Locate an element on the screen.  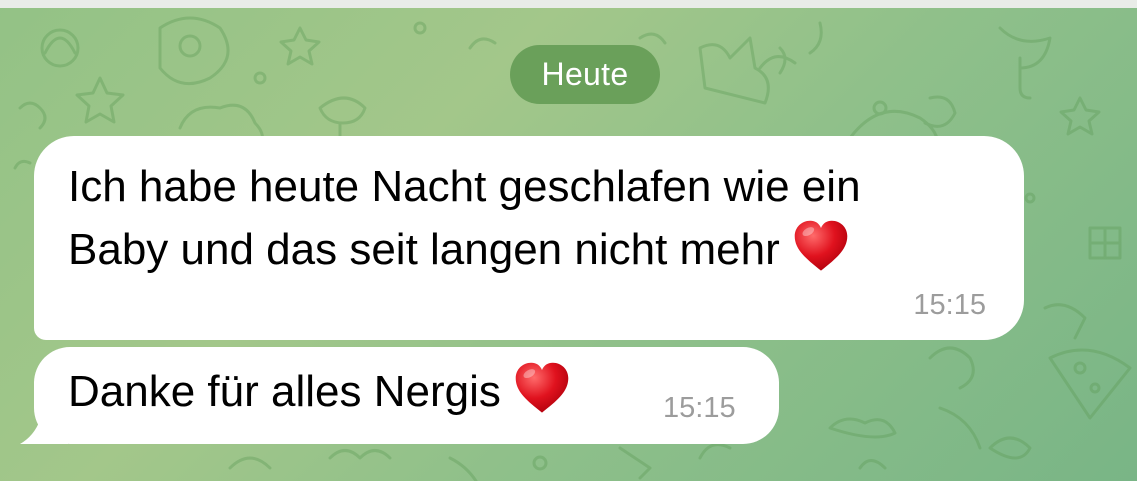
message-text-line: Baby und das seit langen nicht mehr is located at coordinates (459, 248).